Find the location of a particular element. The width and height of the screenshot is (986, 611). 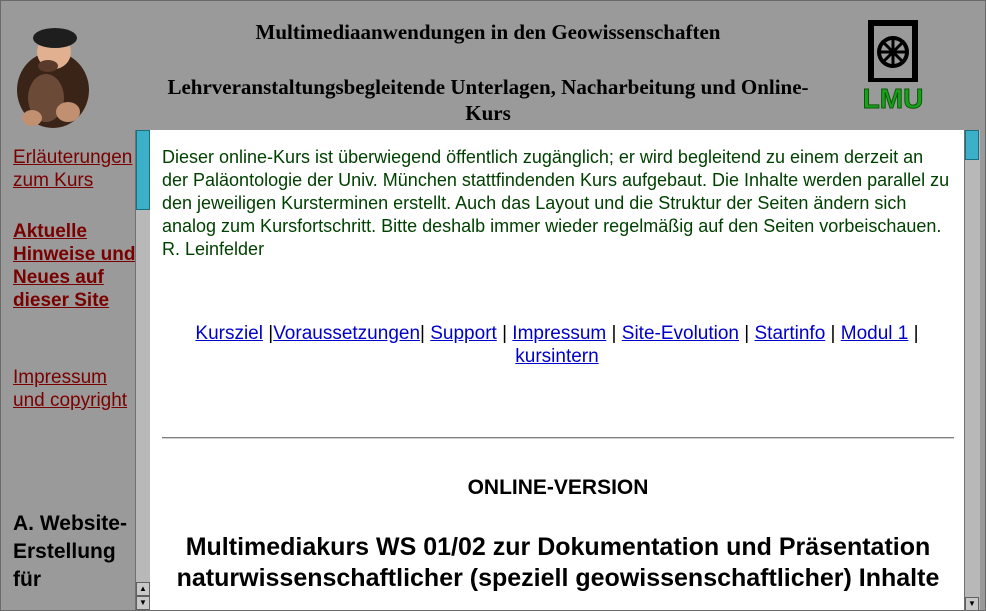

main-scroll-down-arrow: ▼ is located at coordinates (972, 604).